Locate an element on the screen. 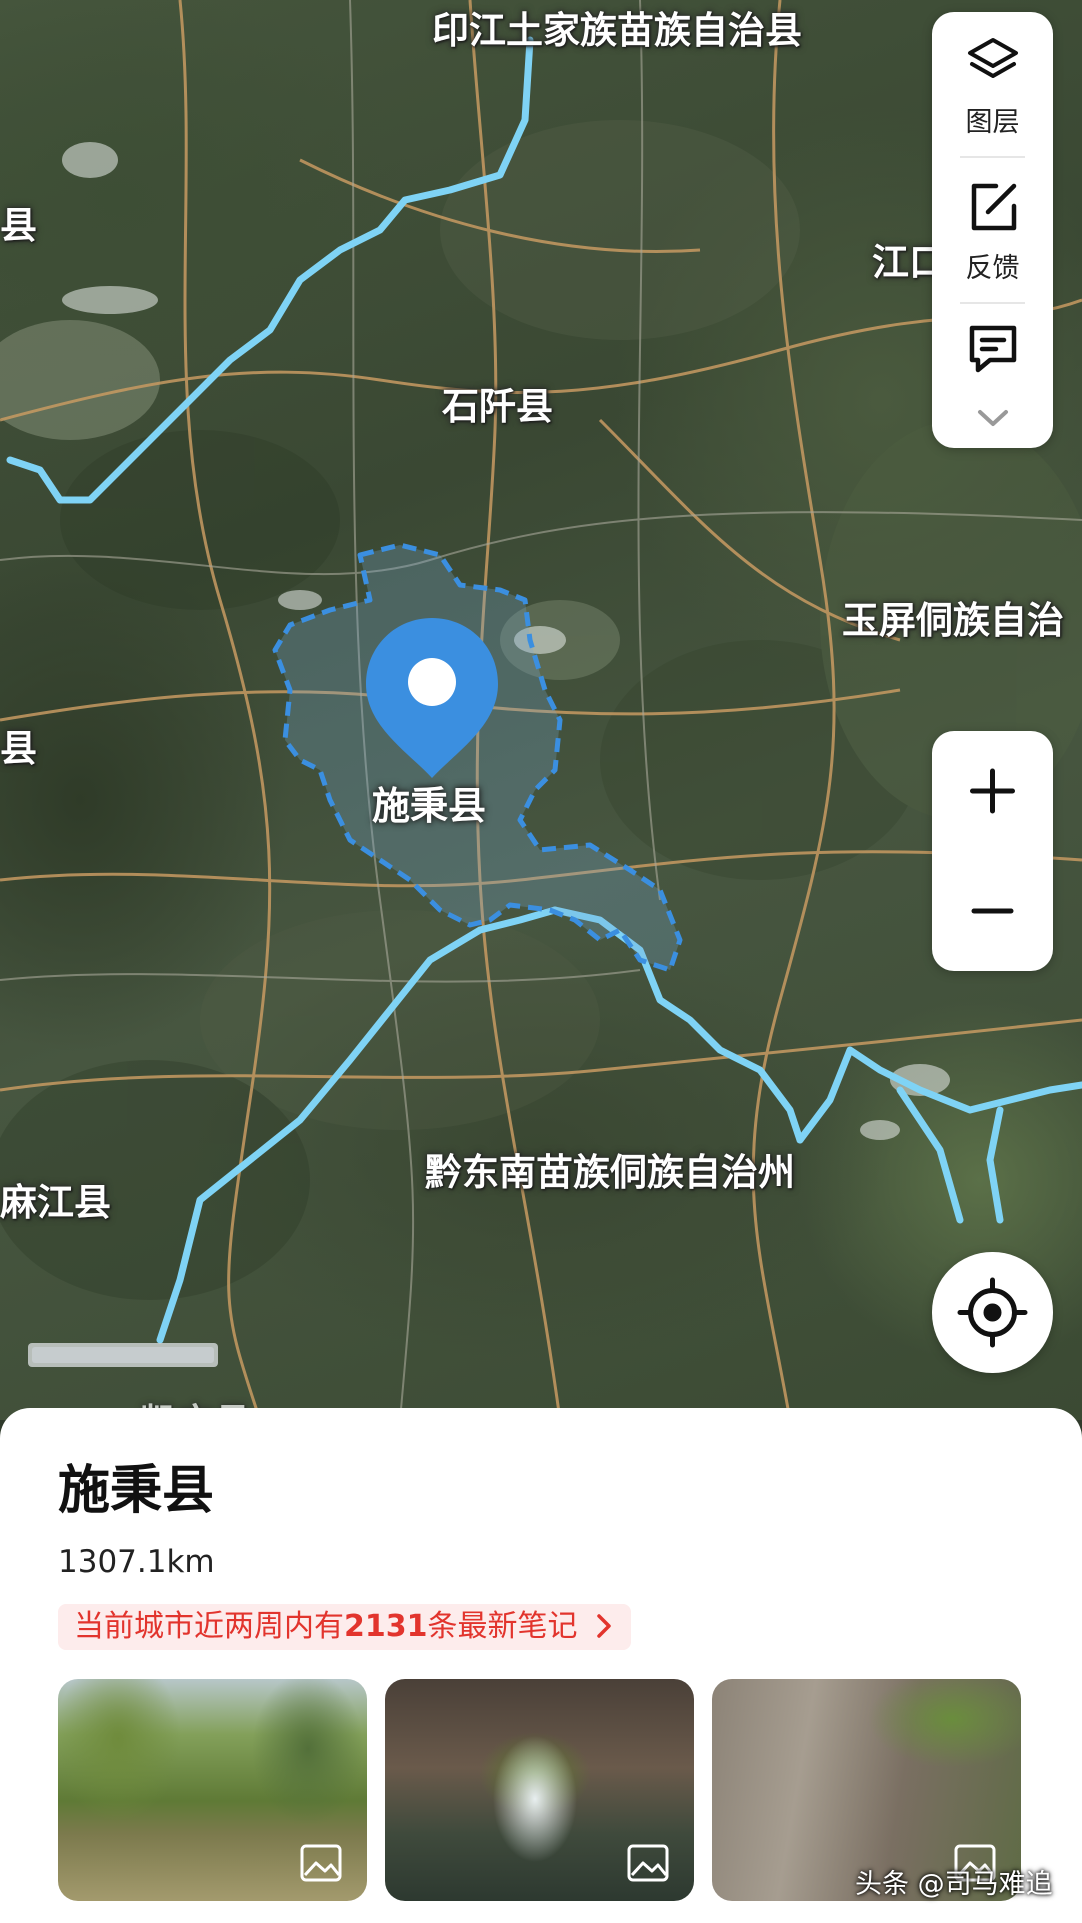 This screenshot has width=1082, height=1923. map-label-left-edge-2: 县 is located at coordinates (18, 748).